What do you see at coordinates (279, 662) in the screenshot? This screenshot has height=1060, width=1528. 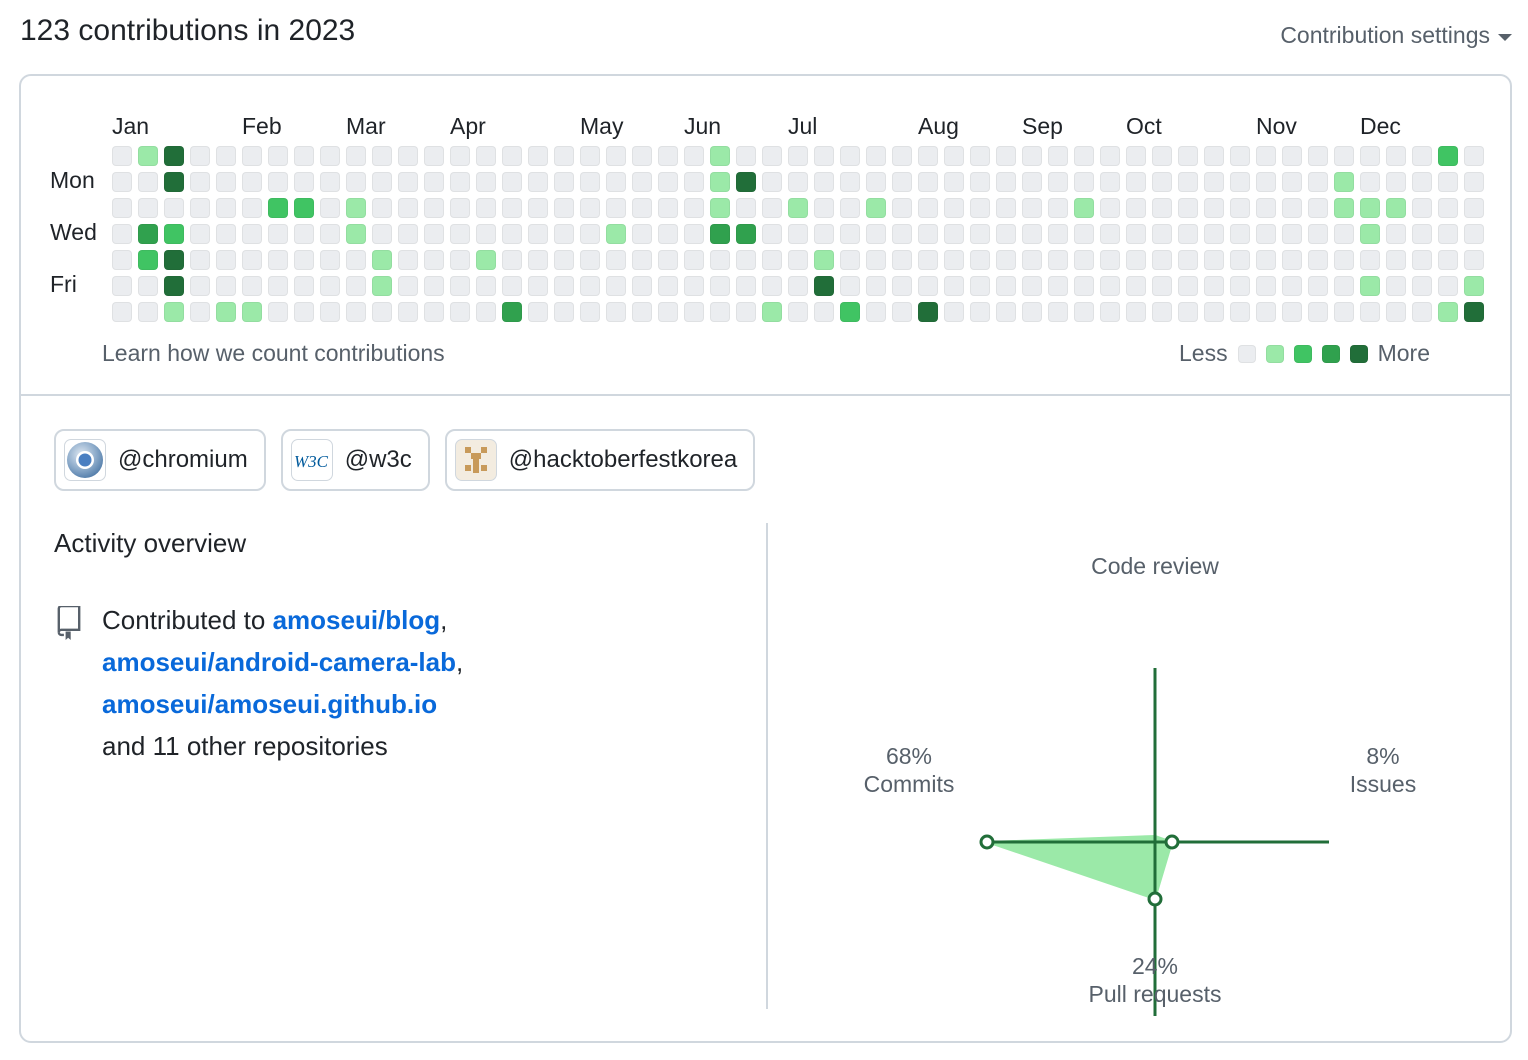 I see `repo-link: amoseui/android-camera-lab` at bounding box center [279, 662].